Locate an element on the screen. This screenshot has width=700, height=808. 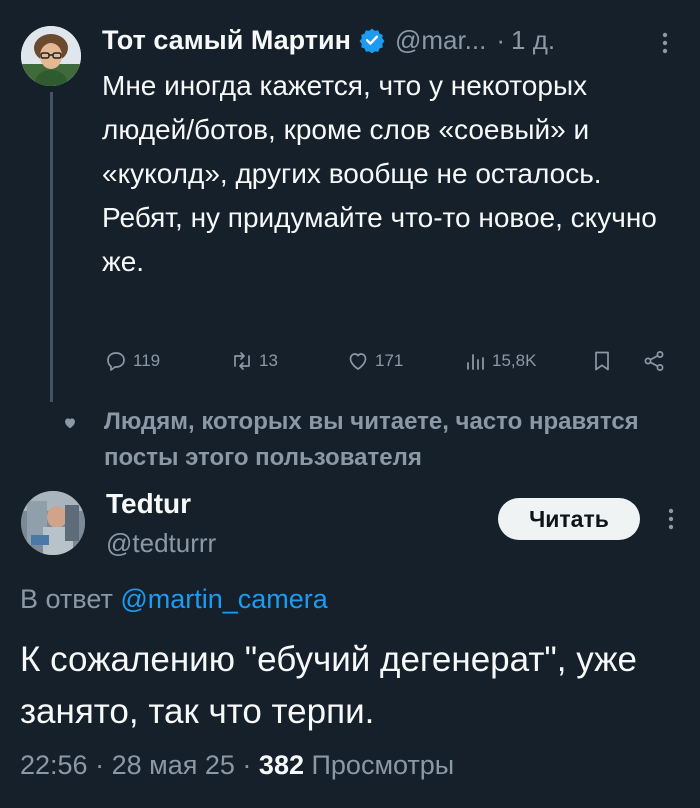
like-count: 171 is located at coordinates (389, 360).